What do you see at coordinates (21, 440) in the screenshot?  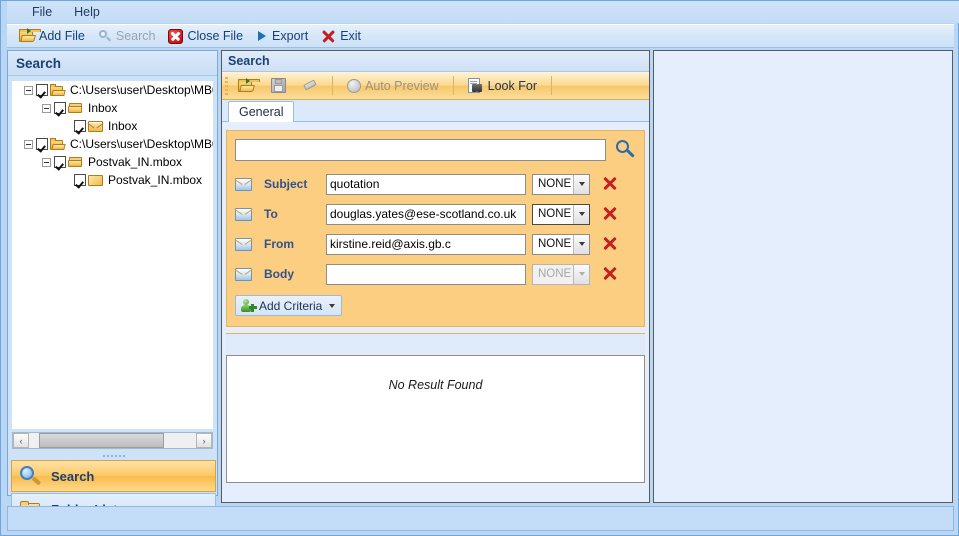 I see `scroll-left-arrow-icon: ‹` at bounding box center [21, 440].